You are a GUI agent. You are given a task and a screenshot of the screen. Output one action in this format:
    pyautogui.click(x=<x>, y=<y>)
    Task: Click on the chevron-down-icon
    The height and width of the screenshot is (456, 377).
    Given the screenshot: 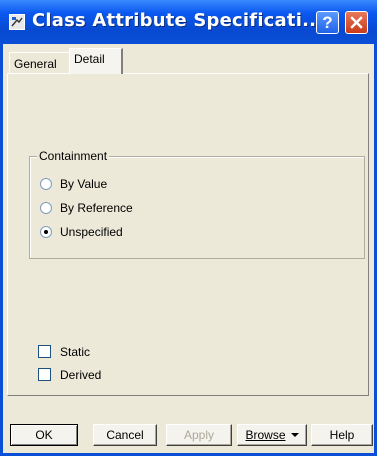 What is the action you would take?
    pyautogui.click(x=294, y=435)
    